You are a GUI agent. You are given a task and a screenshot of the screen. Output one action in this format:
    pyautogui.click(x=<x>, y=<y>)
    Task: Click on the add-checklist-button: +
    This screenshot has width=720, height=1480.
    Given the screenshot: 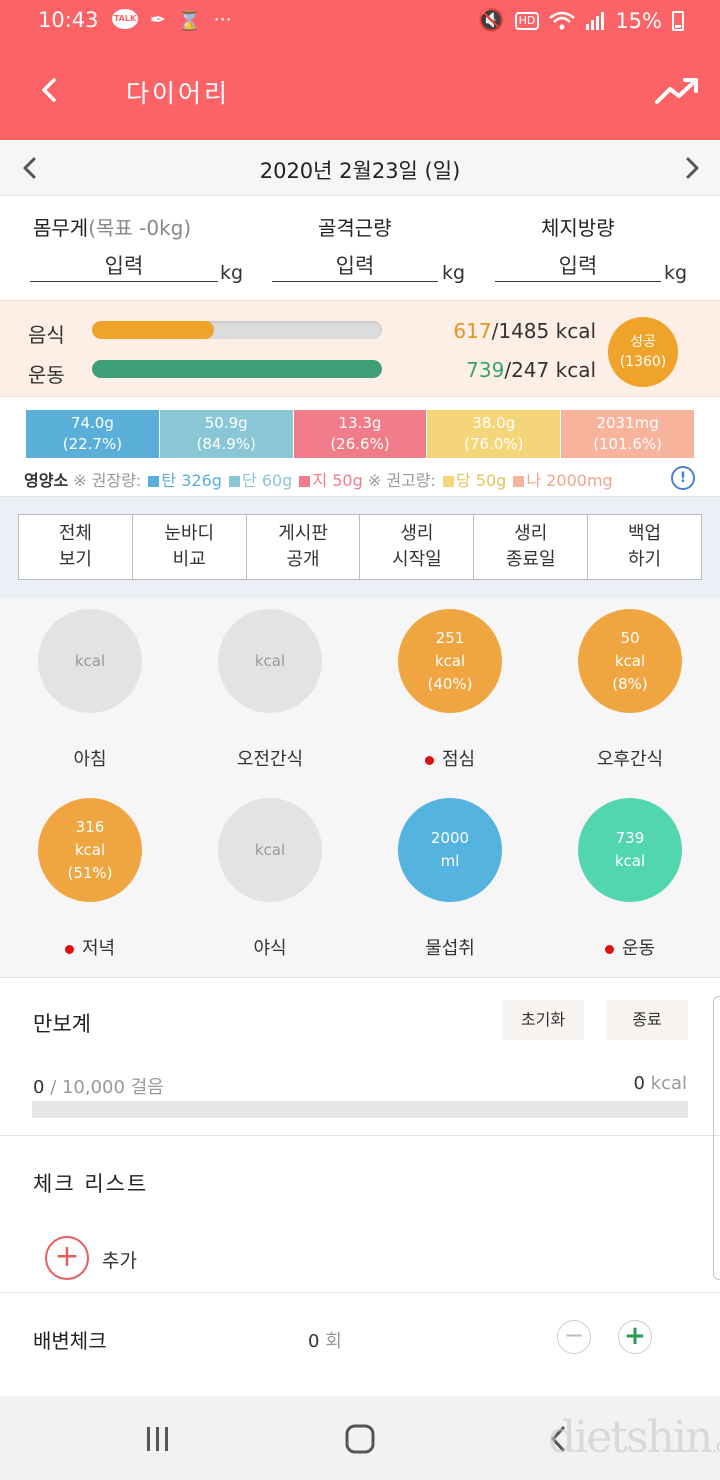 What is the action you would take?
    pyautogui.click(x=67, y=1258)
    